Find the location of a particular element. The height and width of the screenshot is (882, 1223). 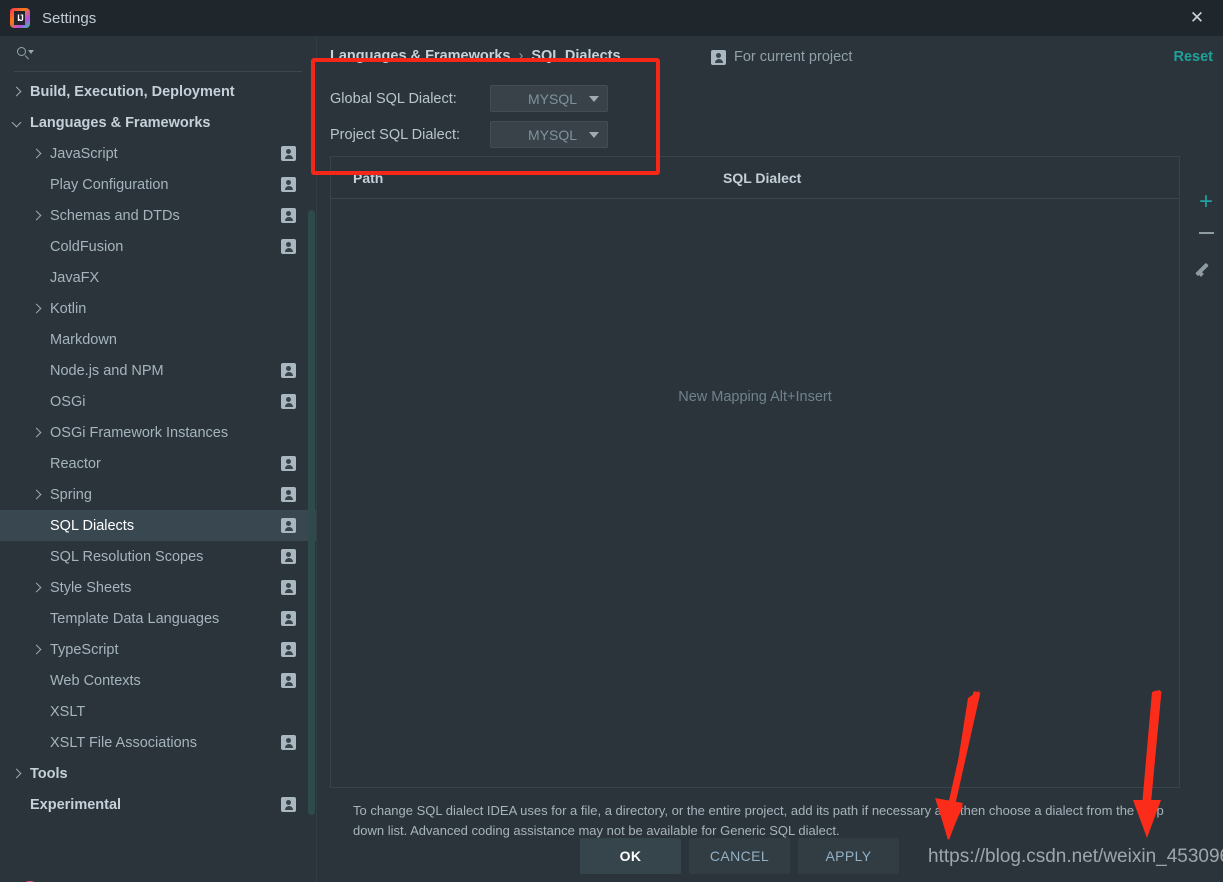

sidebar-item-xslt: XSLT is located at coordinates (158, 711).